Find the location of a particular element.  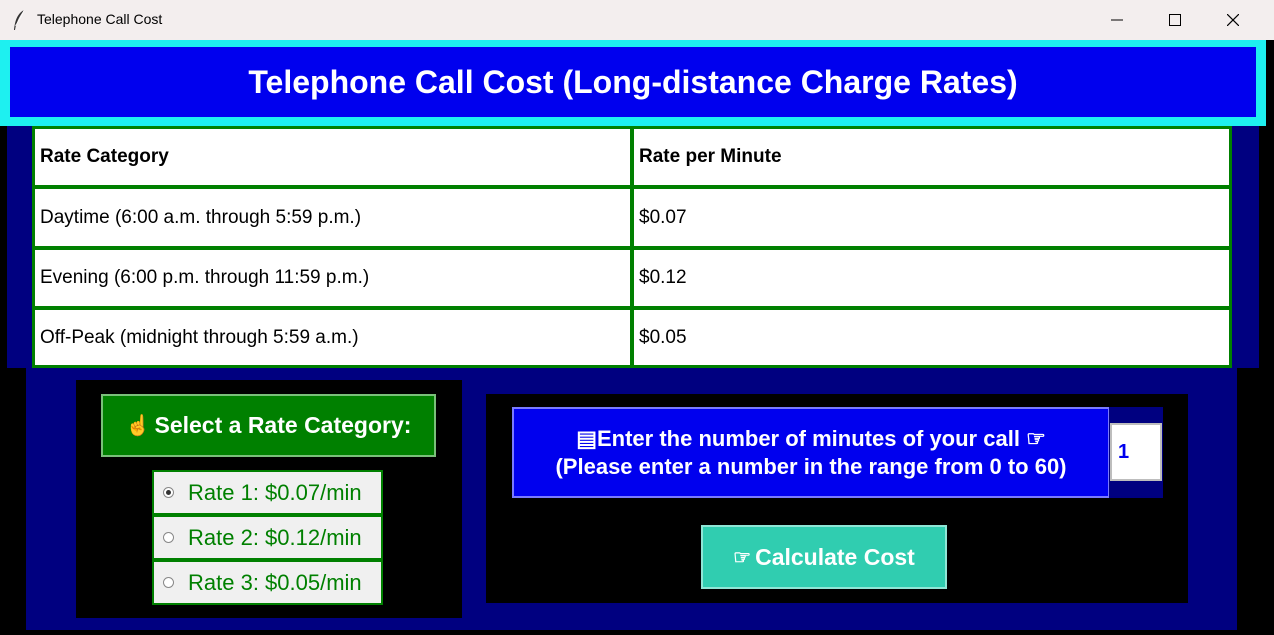

close-icon is located at coordinates (1233, 20).